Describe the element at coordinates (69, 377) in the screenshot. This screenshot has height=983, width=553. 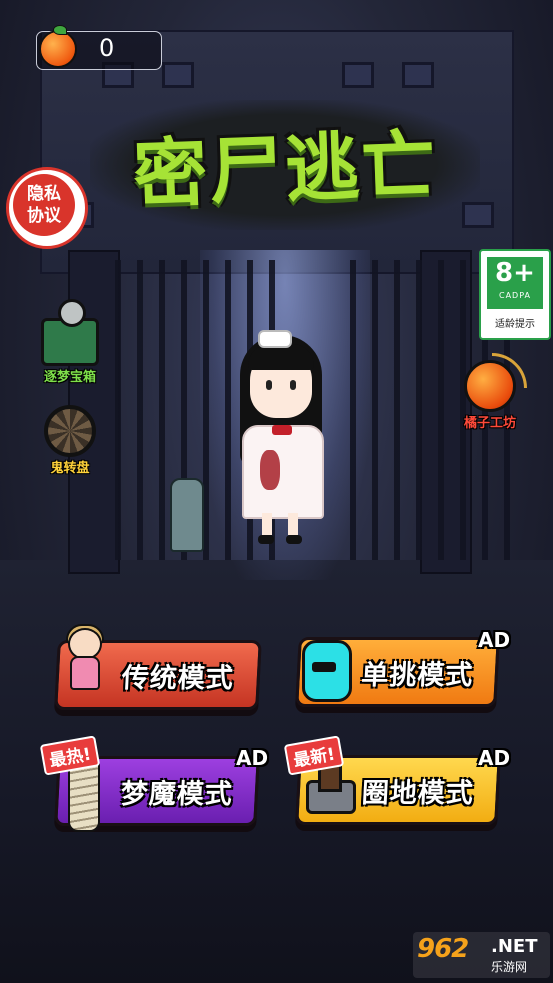
I see `dream-chest-label: 逐梦宝箱` at that location.